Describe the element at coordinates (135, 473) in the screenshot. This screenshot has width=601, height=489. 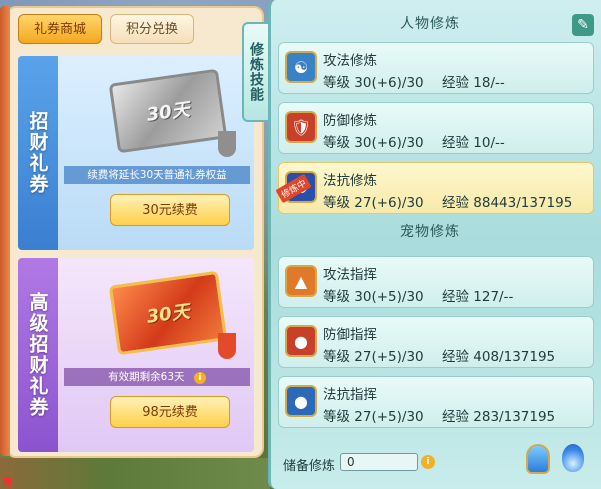
I see `scene-bottom-strip` at that location.